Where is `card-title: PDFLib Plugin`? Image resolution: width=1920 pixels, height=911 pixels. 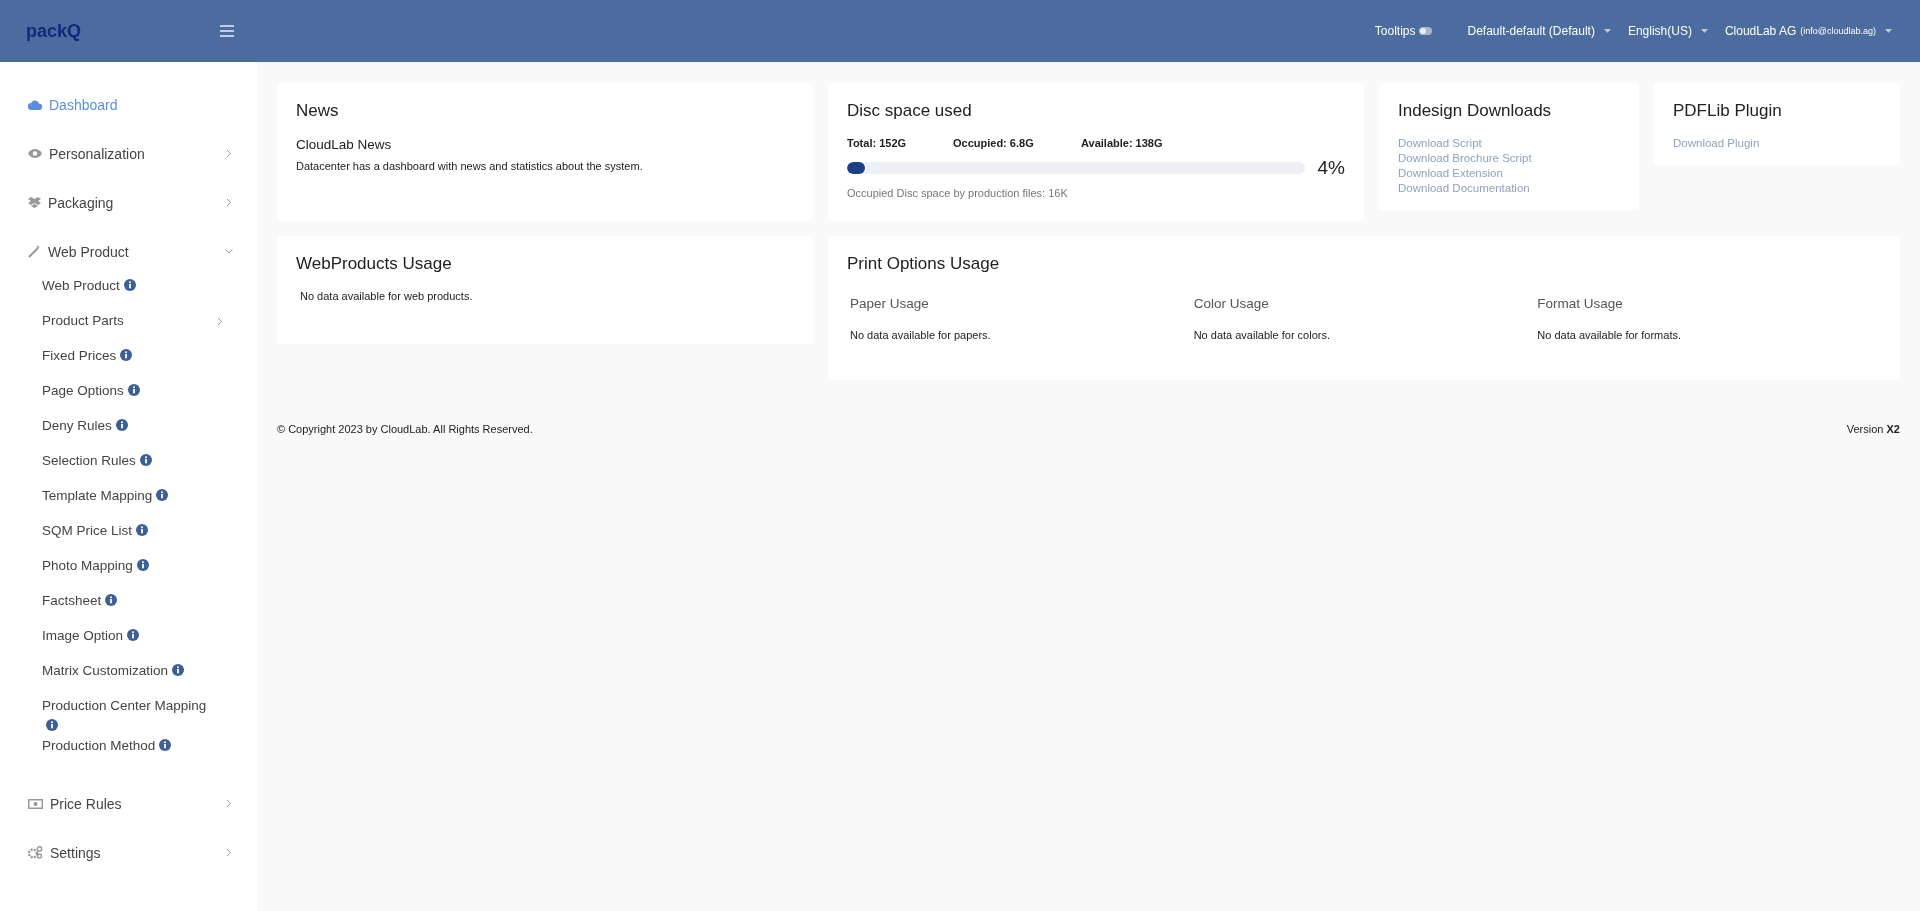
card-title: PDFLib Plugin is located at coordinates (1728, 111).